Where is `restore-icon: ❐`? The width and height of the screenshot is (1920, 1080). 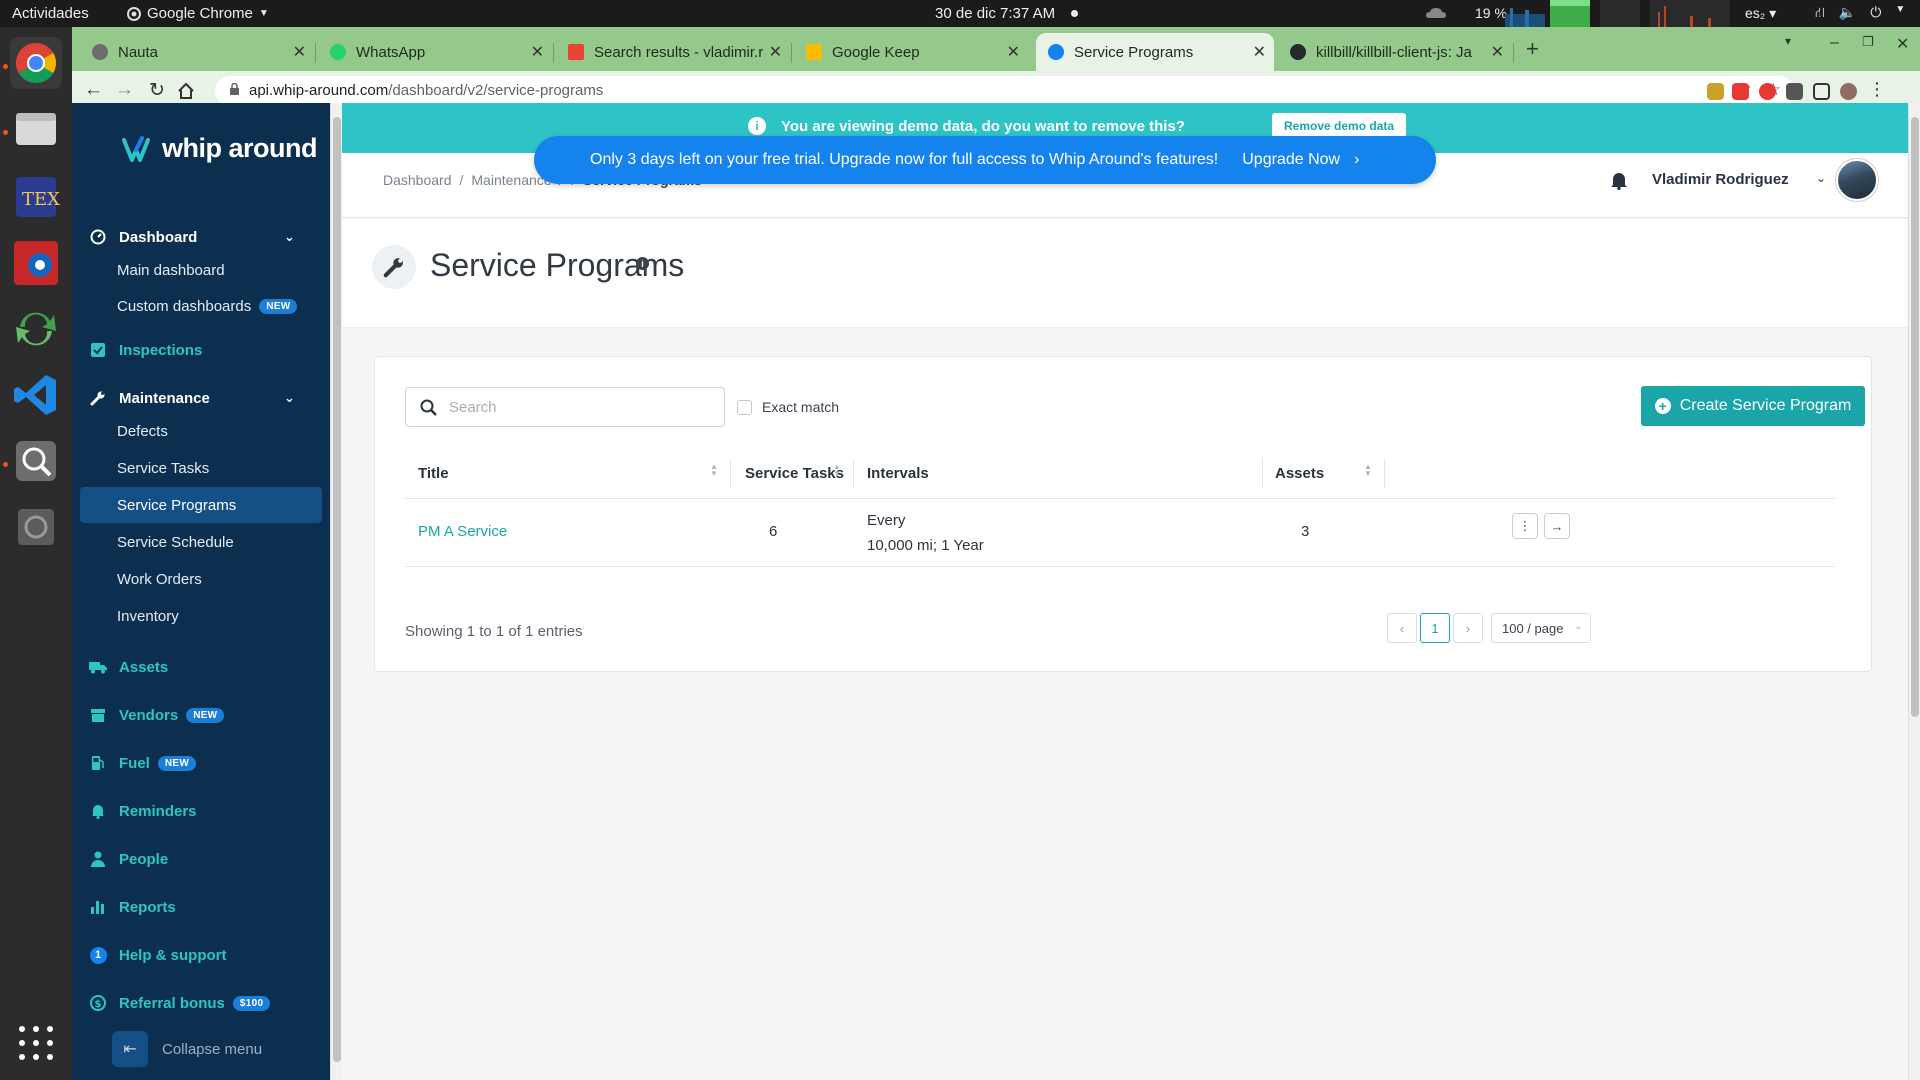
restore-icon: ❐ is located at coordinates (1868, 42).